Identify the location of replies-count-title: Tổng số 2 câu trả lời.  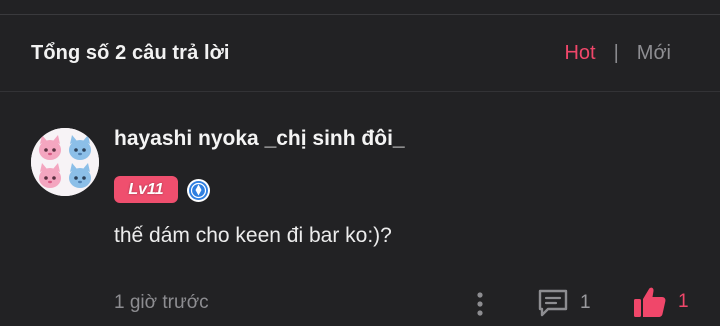
(130, 52).